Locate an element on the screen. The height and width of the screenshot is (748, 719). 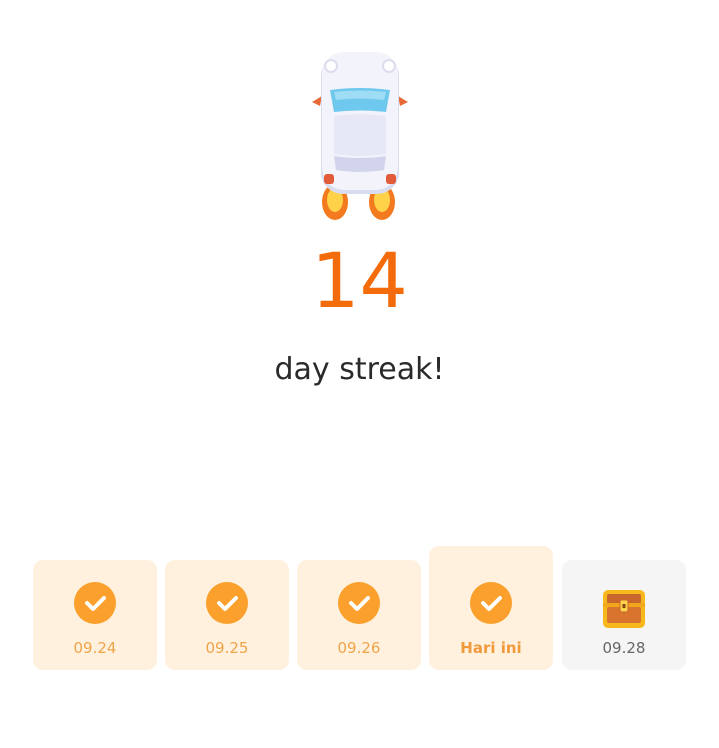
day-card-2: 09.25 is located at coordinates (227, 615).